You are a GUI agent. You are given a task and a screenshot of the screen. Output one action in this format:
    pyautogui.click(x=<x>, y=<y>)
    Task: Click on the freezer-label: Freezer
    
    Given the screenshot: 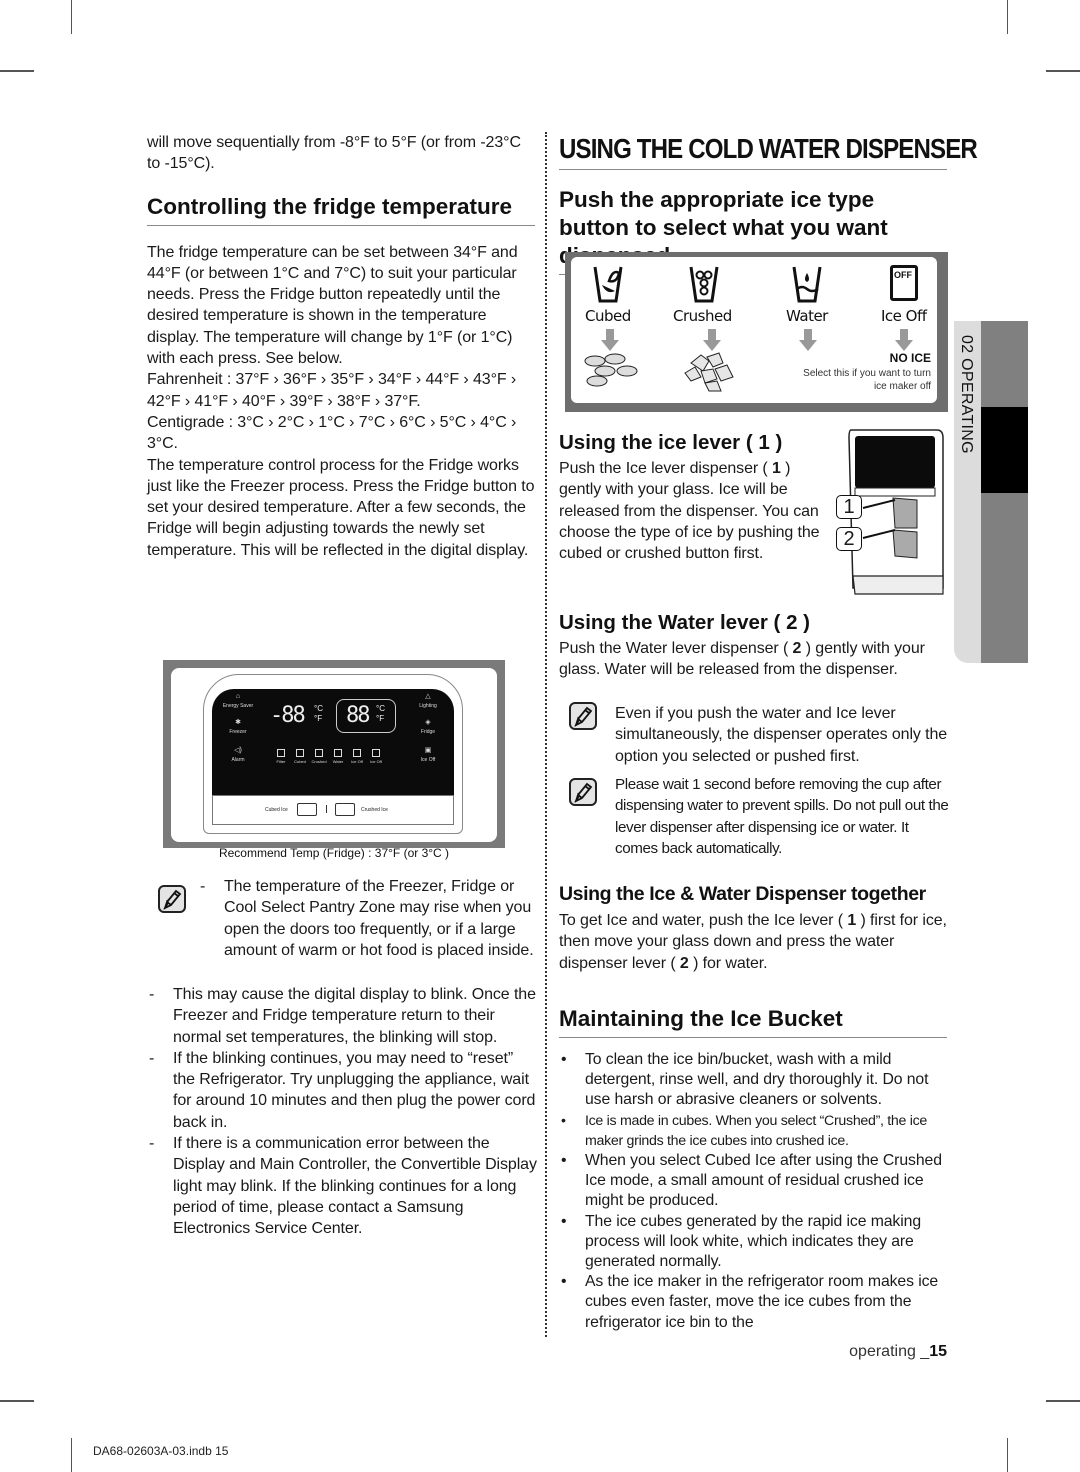 What is the action you would take?
    pyautogui.click(x=238, y=732)
    